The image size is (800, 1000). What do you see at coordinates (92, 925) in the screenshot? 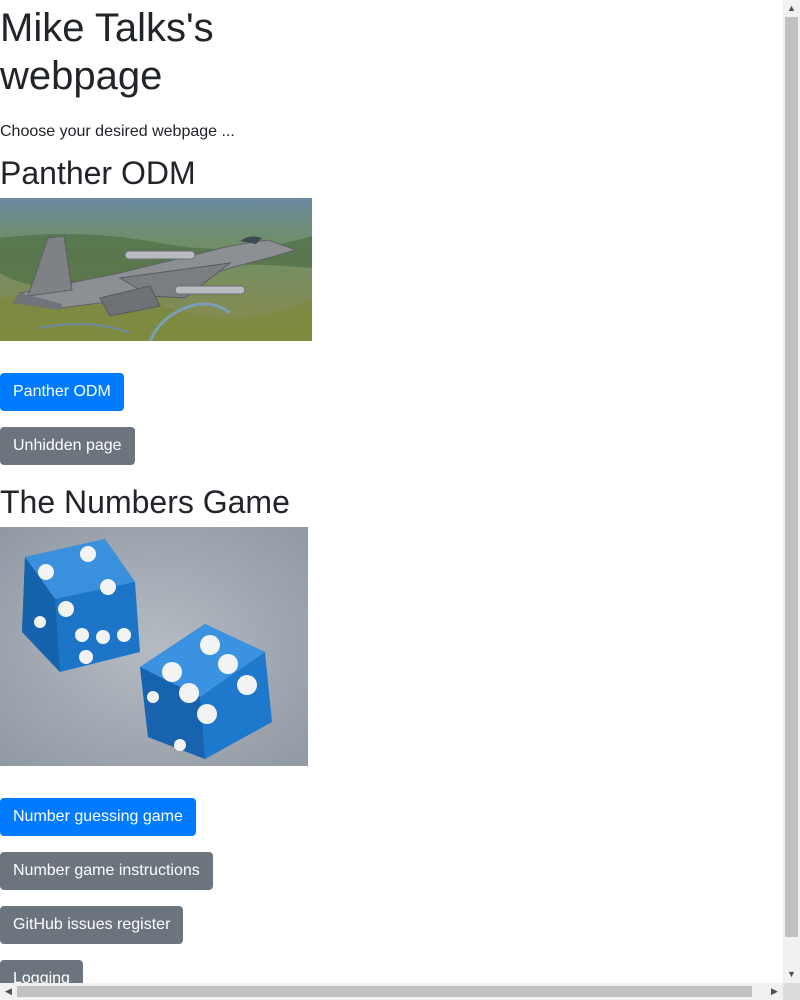
I see `github-issues-register-button: GitHub issues register` at bounding box center [92, 925].